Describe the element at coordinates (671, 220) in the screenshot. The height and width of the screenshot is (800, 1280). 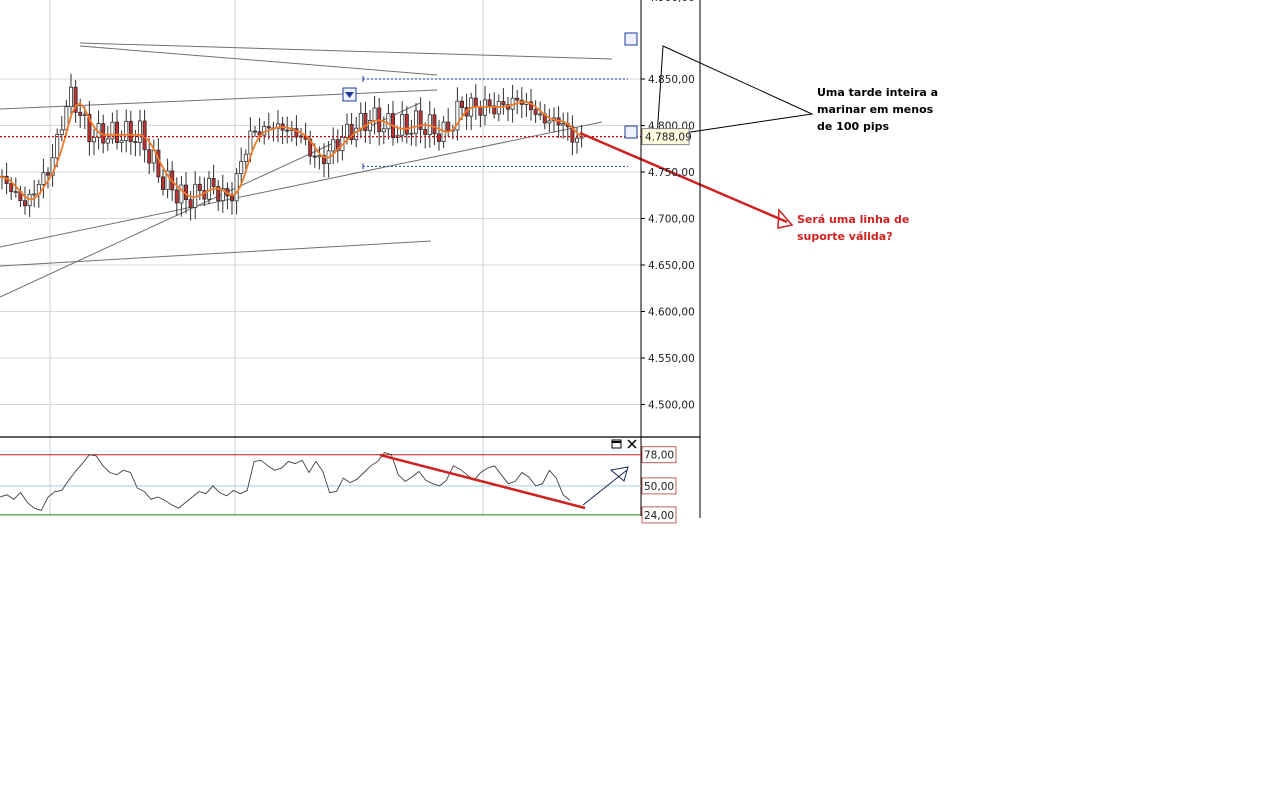
I see `price-tick-label: 4.700,00` at that location.